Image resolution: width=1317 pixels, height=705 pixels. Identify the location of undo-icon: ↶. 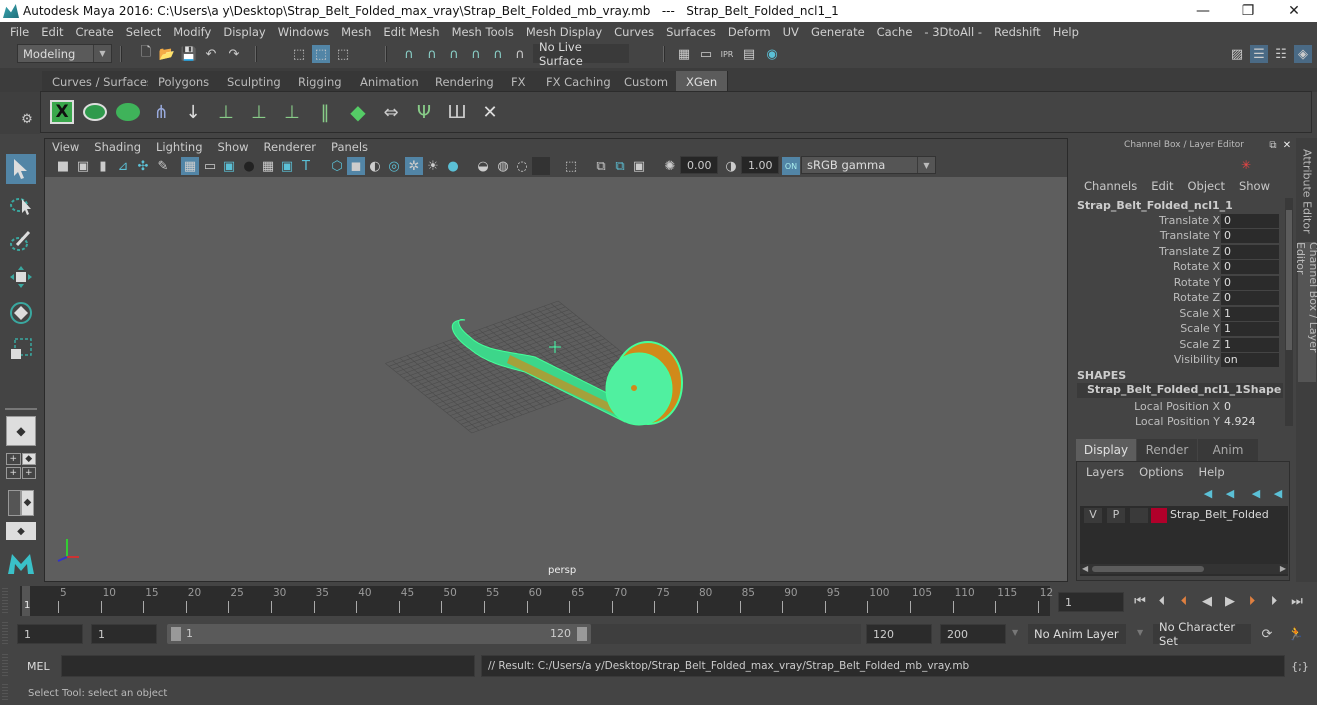
(211, 54).